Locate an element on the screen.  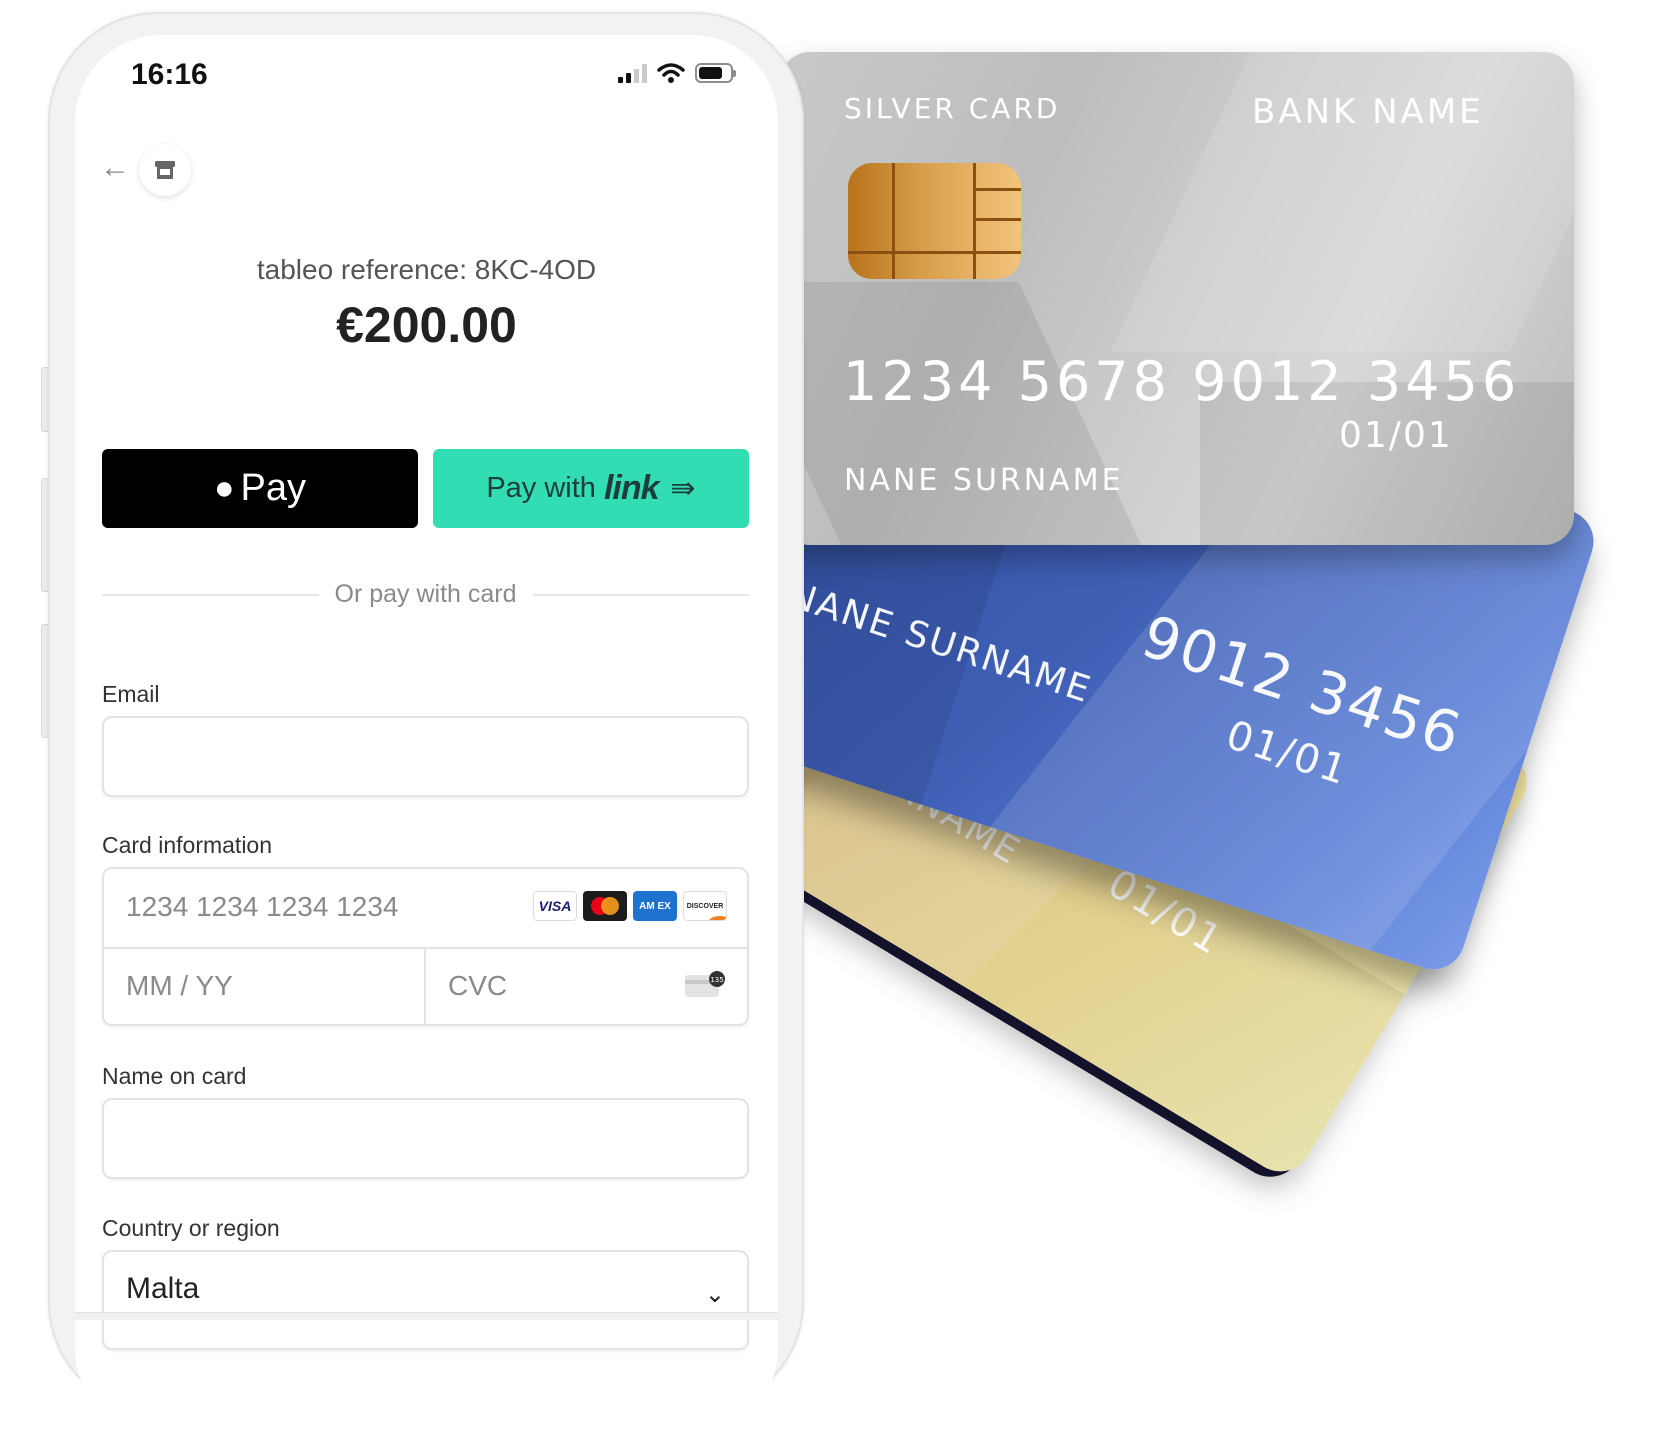
expiry-input: MM / YY is located at coordinates (179, 986).